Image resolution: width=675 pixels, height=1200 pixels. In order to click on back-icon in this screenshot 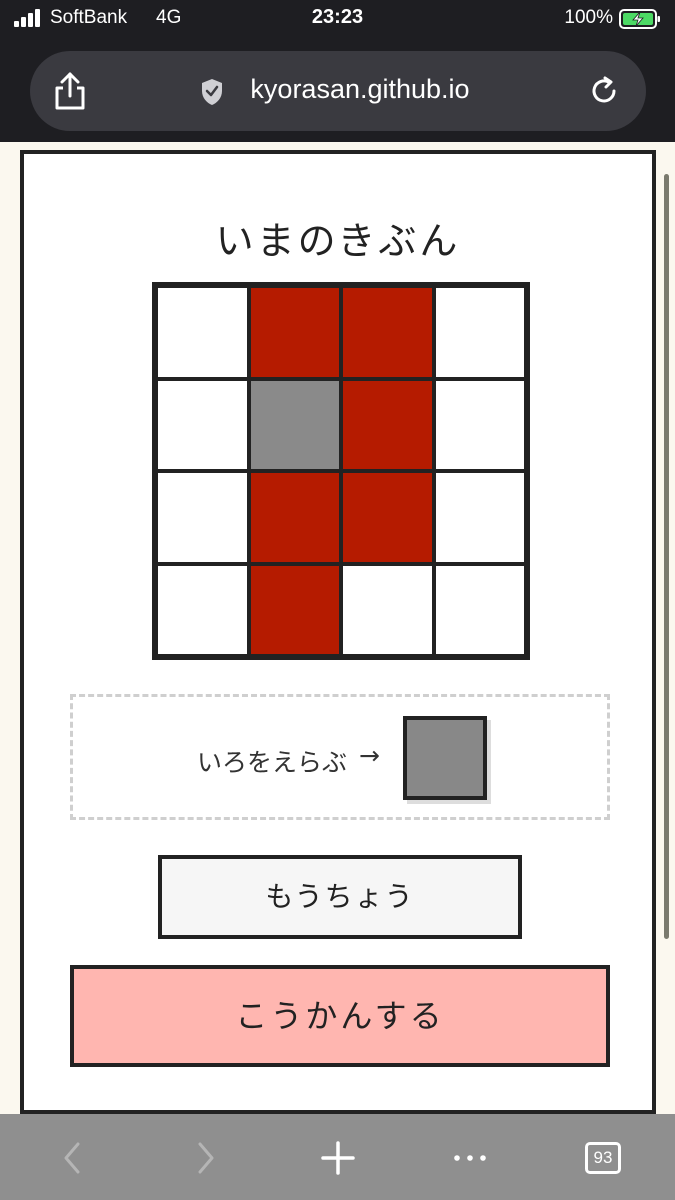, I will do `click(72, 1158)`.